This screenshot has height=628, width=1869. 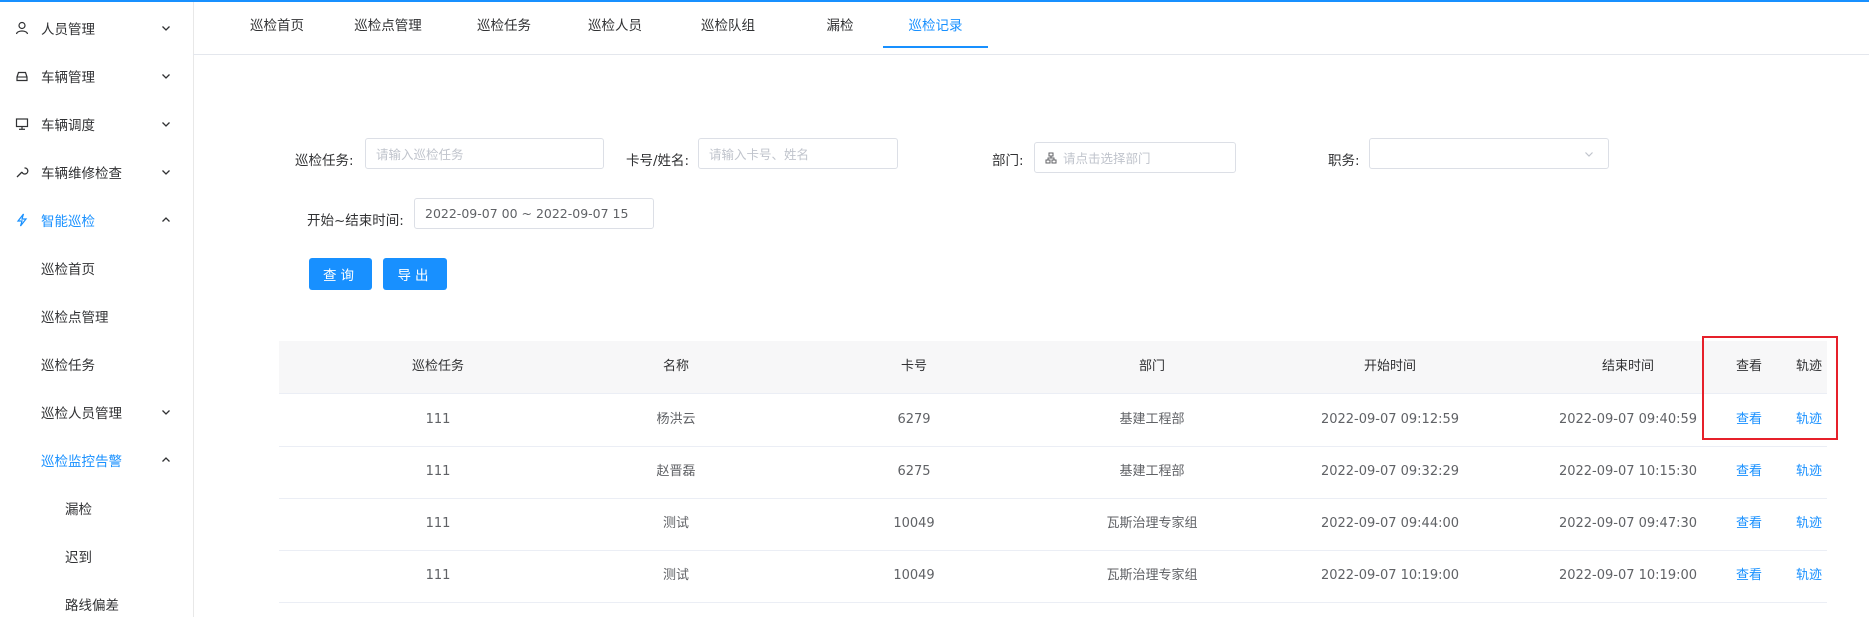 What do you see at coordinates (78, 510) in the screenshot?
I see `sidebar-item-label: 漏检` at bounding box center [78, 510].